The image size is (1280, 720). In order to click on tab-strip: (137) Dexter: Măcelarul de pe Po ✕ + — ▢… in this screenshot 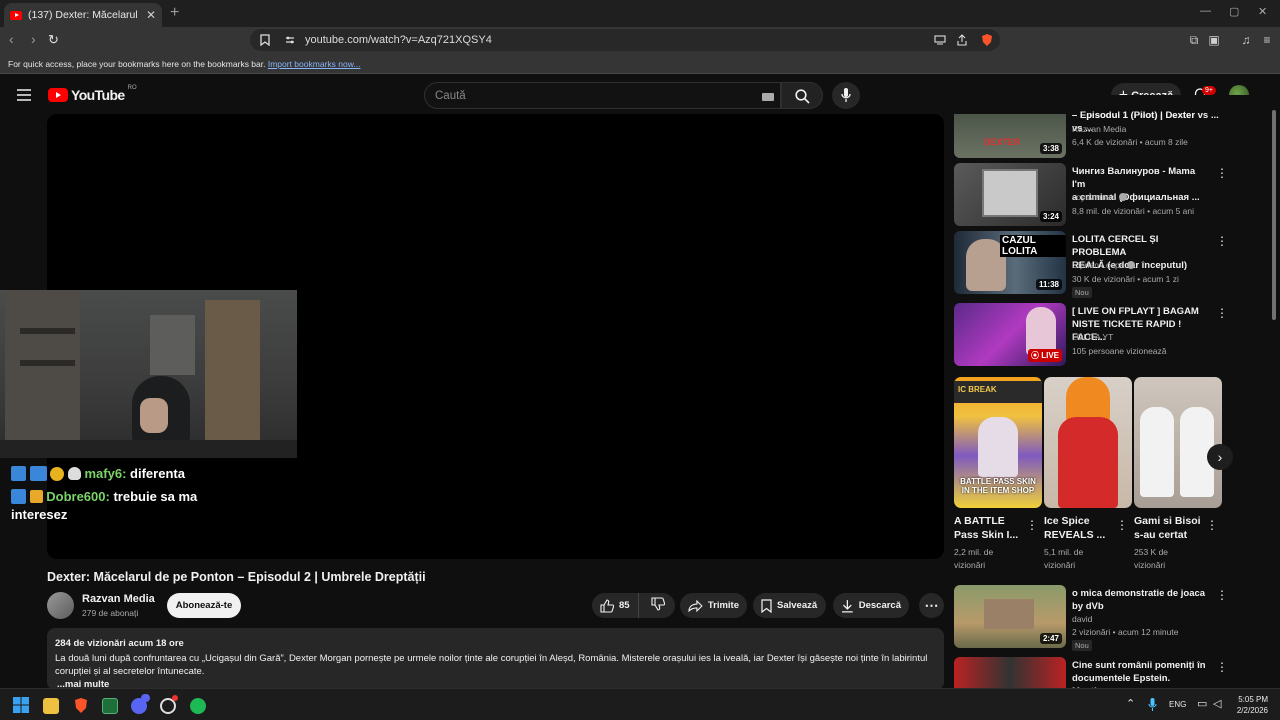, I will do `click(640, 13)`.